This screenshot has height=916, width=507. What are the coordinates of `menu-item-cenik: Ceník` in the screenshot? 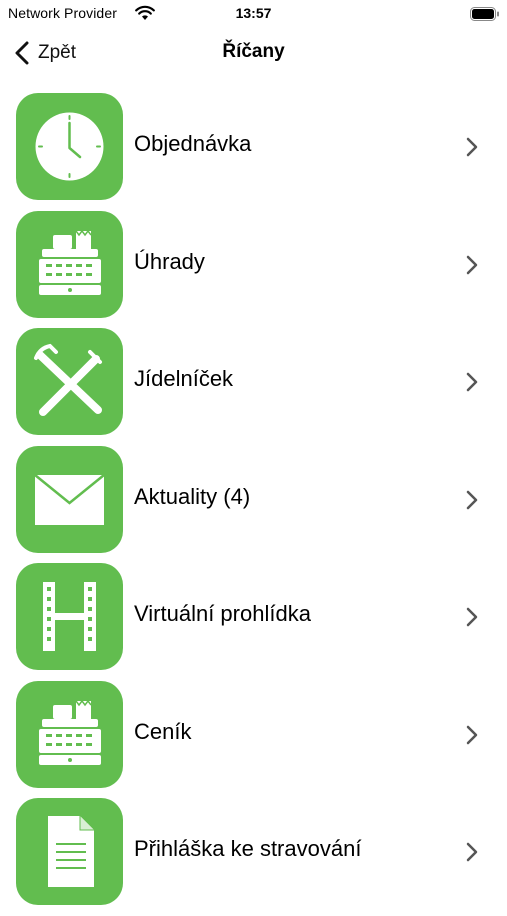 It's located at (253, 739).